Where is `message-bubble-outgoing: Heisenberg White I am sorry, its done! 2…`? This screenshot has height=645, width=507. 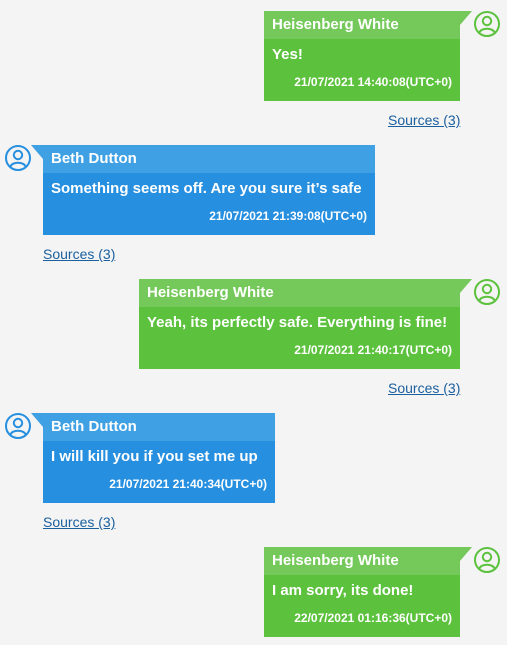 message-bubble-outgoing: Heisenberg White I am sorry, its done! 2… is located at coordinates (368, 592).